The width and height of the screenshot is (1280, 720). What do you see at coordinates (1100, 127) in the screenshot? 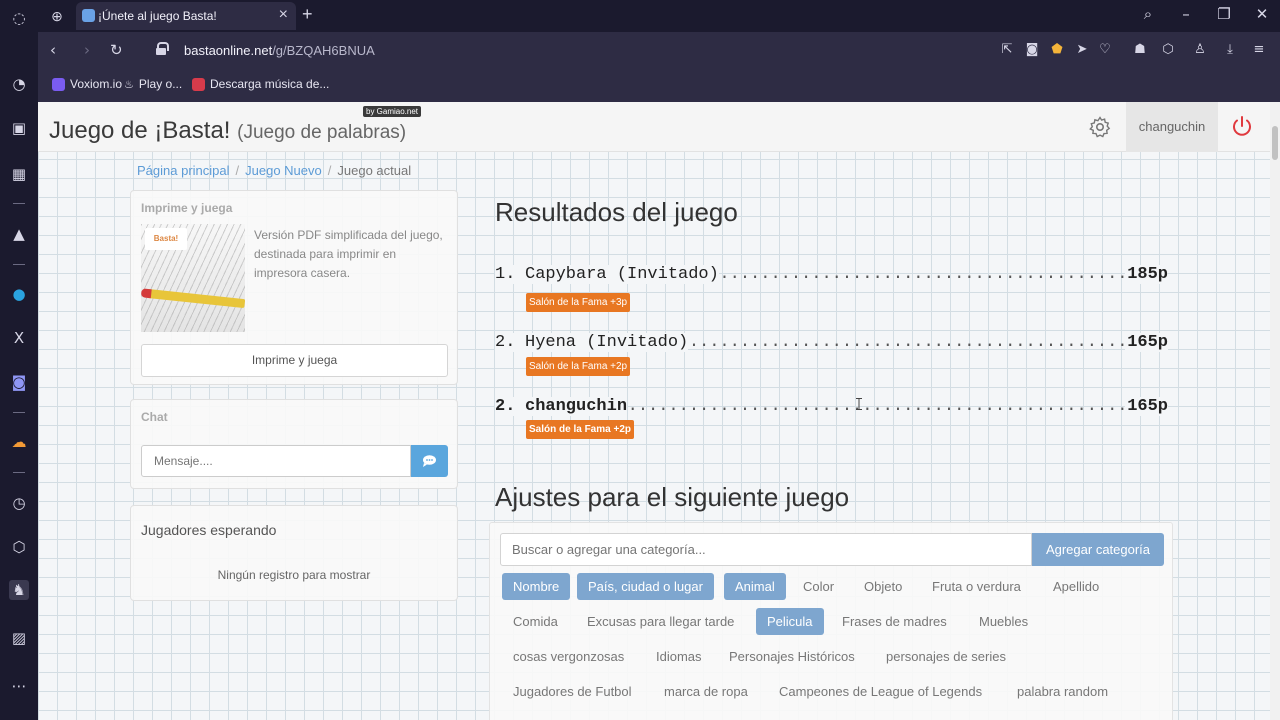
I see `gear-icon` at bounding box center [1100, 127].